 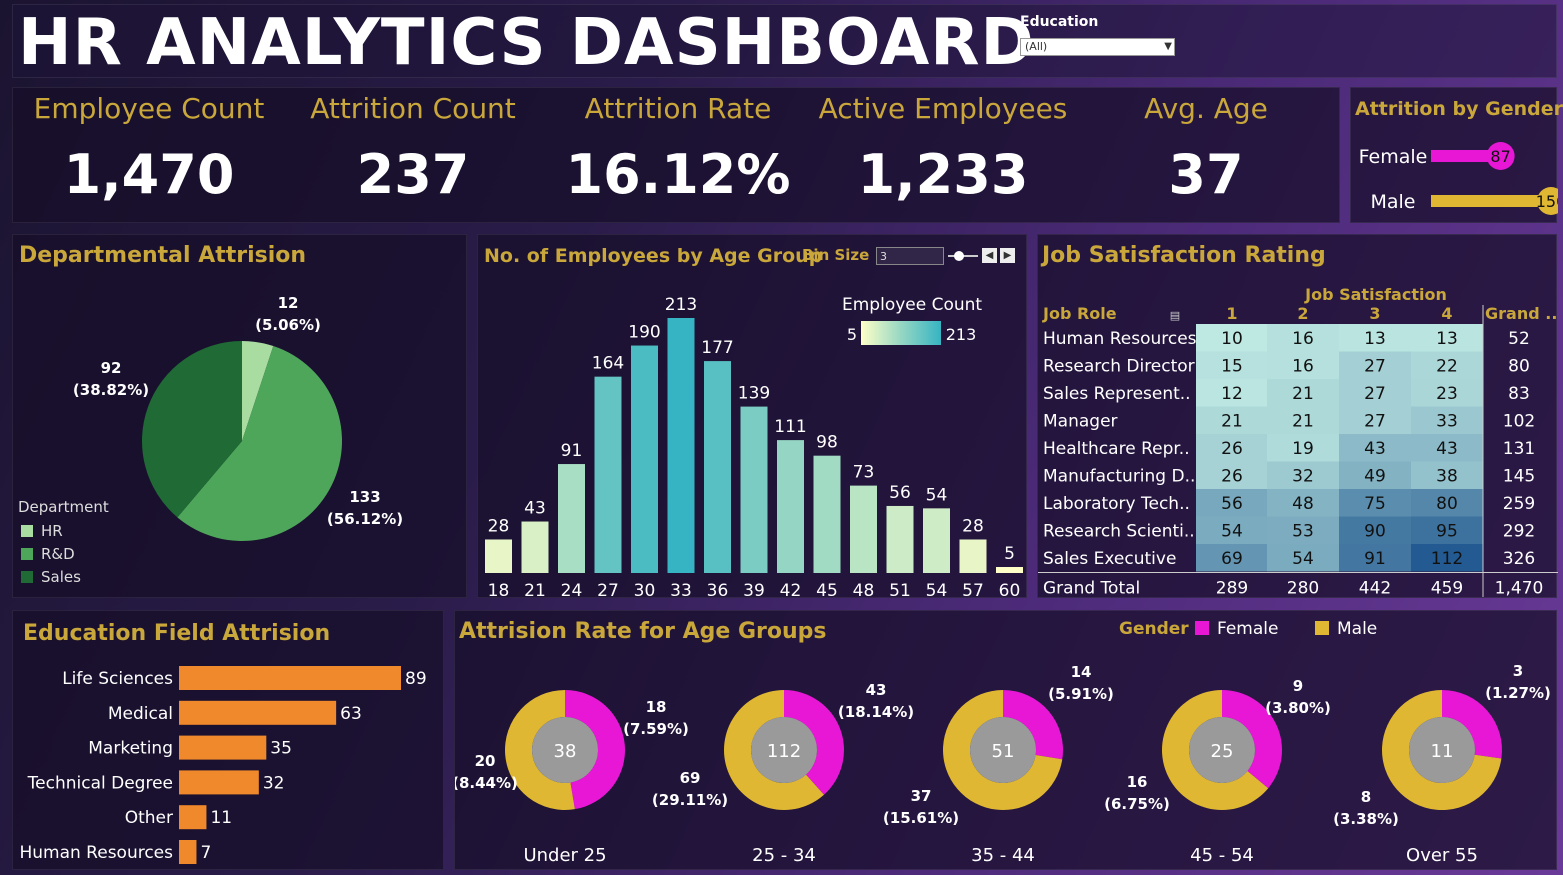 I want to click on age-bar-value: 73, so click(x=864, y=473).